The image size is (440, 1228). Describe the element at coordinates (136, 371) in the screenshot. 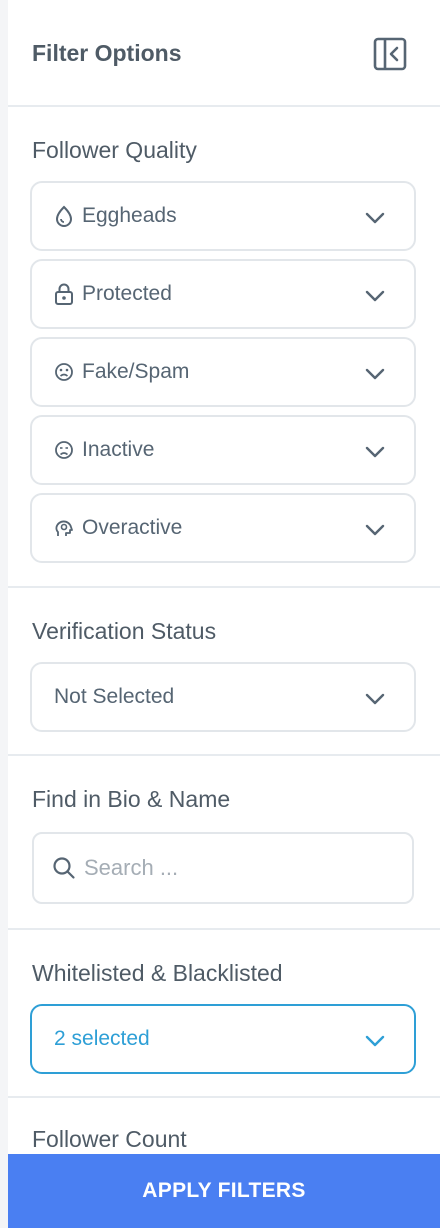

I see `dropdown-label: Fake/Spam` at that location.